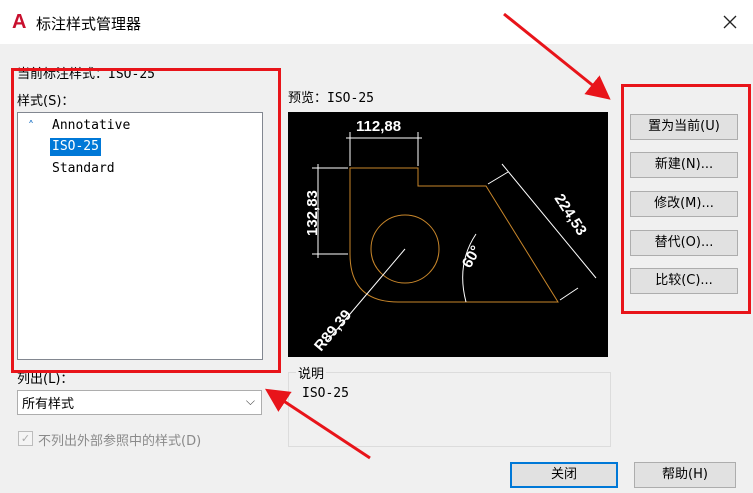 Image resolution: width=753 pixels, height=493 pixels. What do you see at coordinates (557, 56) in the screenshot?
I see `annotation-arrow-right` at bounding box center [557, 56].